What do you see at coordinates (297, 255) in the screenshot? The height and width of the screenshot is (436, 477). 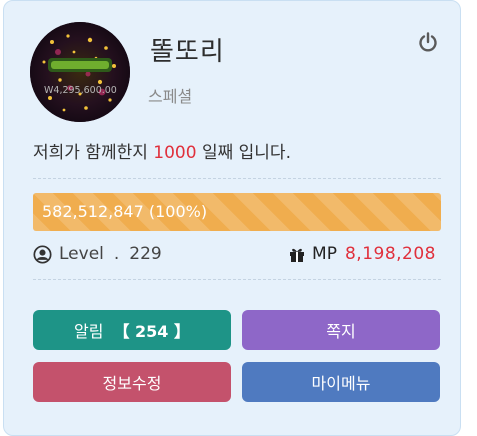 I see `gift-icon` at bounding box center [297, 255].